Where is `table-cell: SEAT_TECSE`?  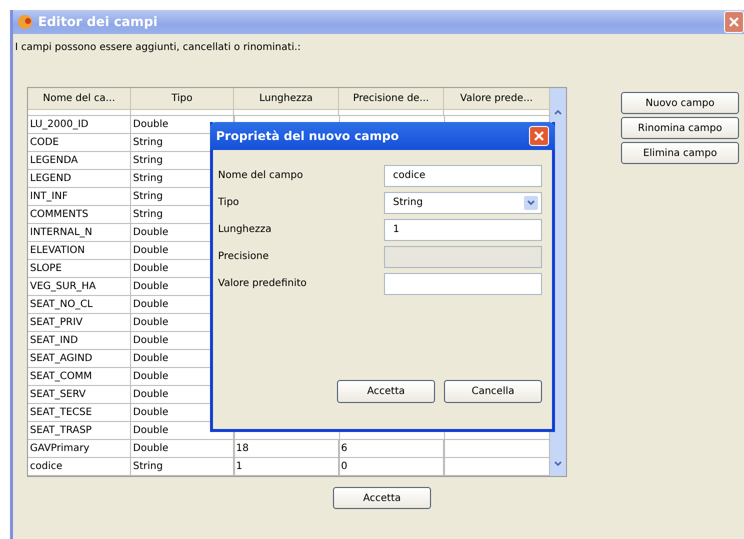 table-cell: SEAT_TECSE is located at coordinates (79, 412).